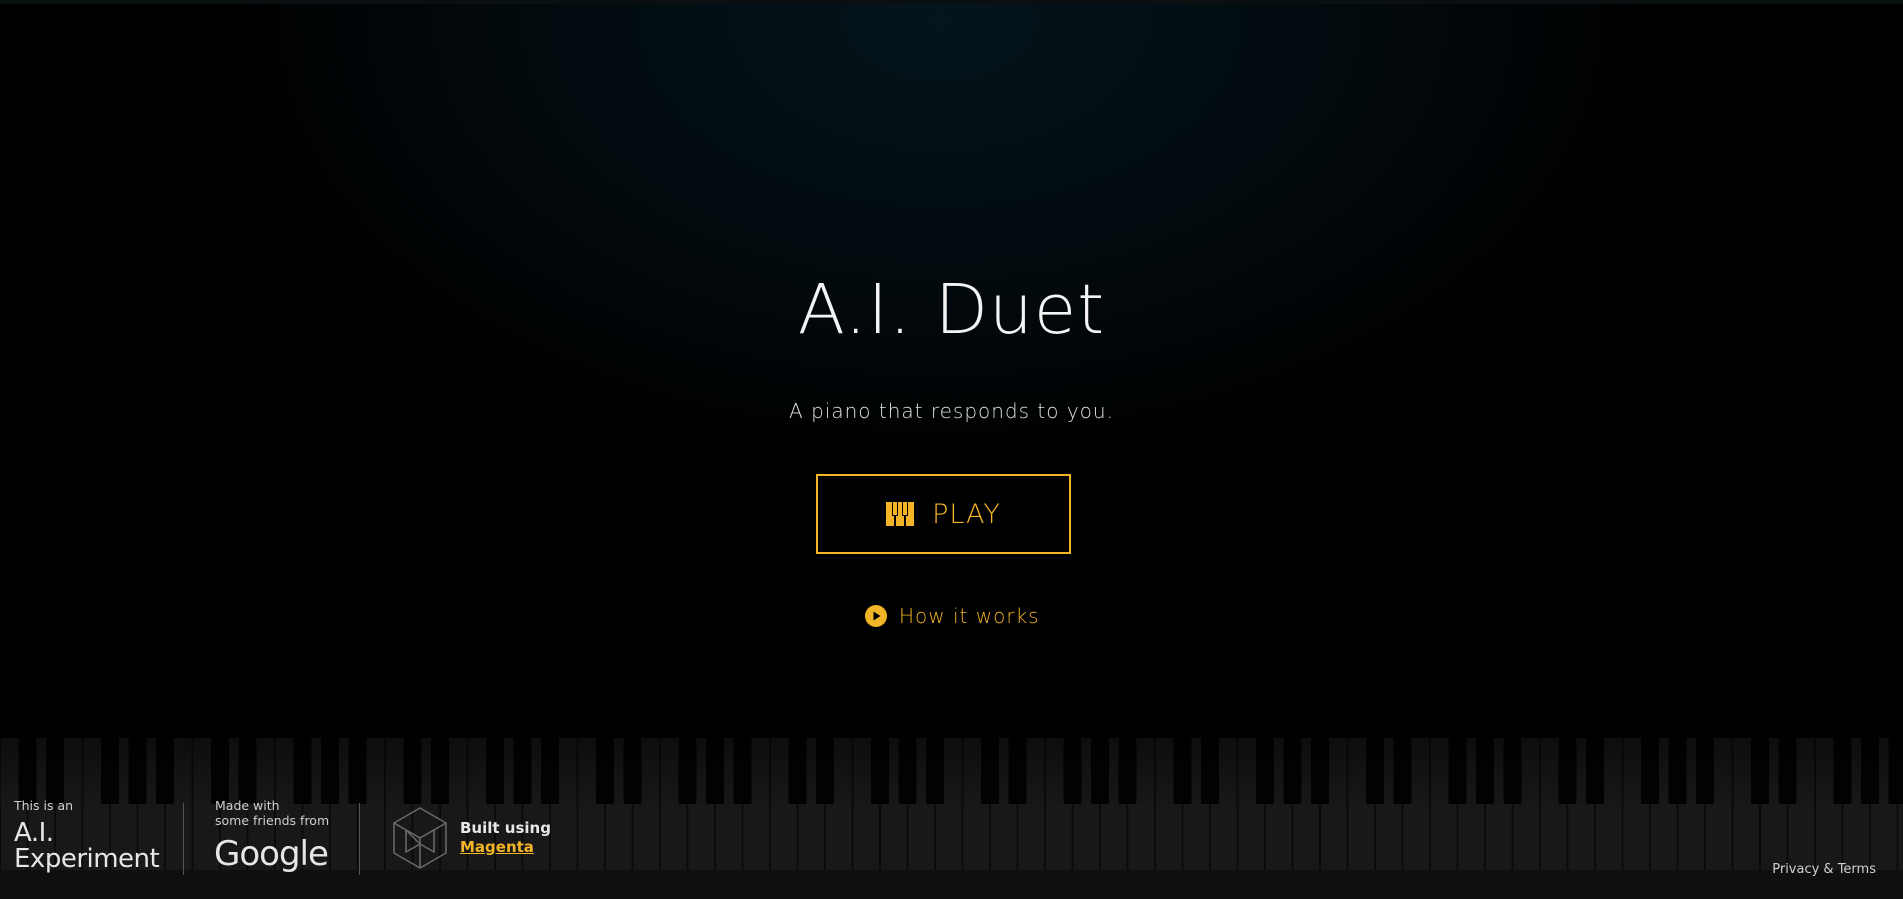 This screenshot has height=899, width=1903. Describe the element at coordinates (876, 616) in the screenshot. I see `play-circle-icon` at that location.